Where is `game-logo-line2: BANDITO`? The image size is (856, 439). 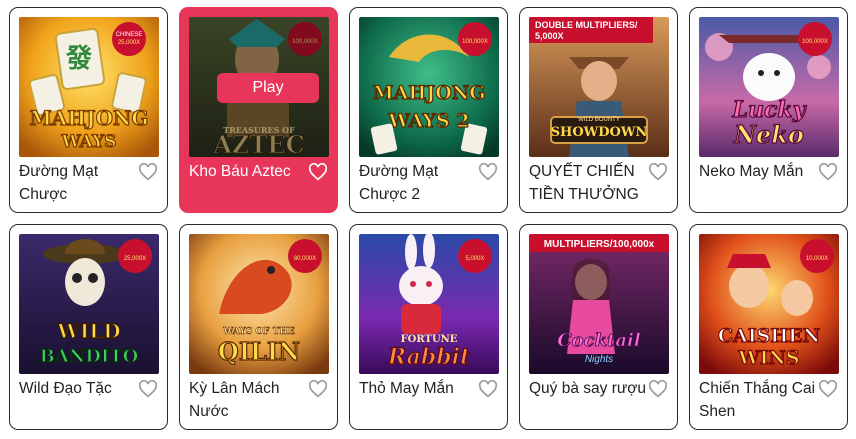
game-logo-line2: BANDITO is located at coordinates (89, 356).